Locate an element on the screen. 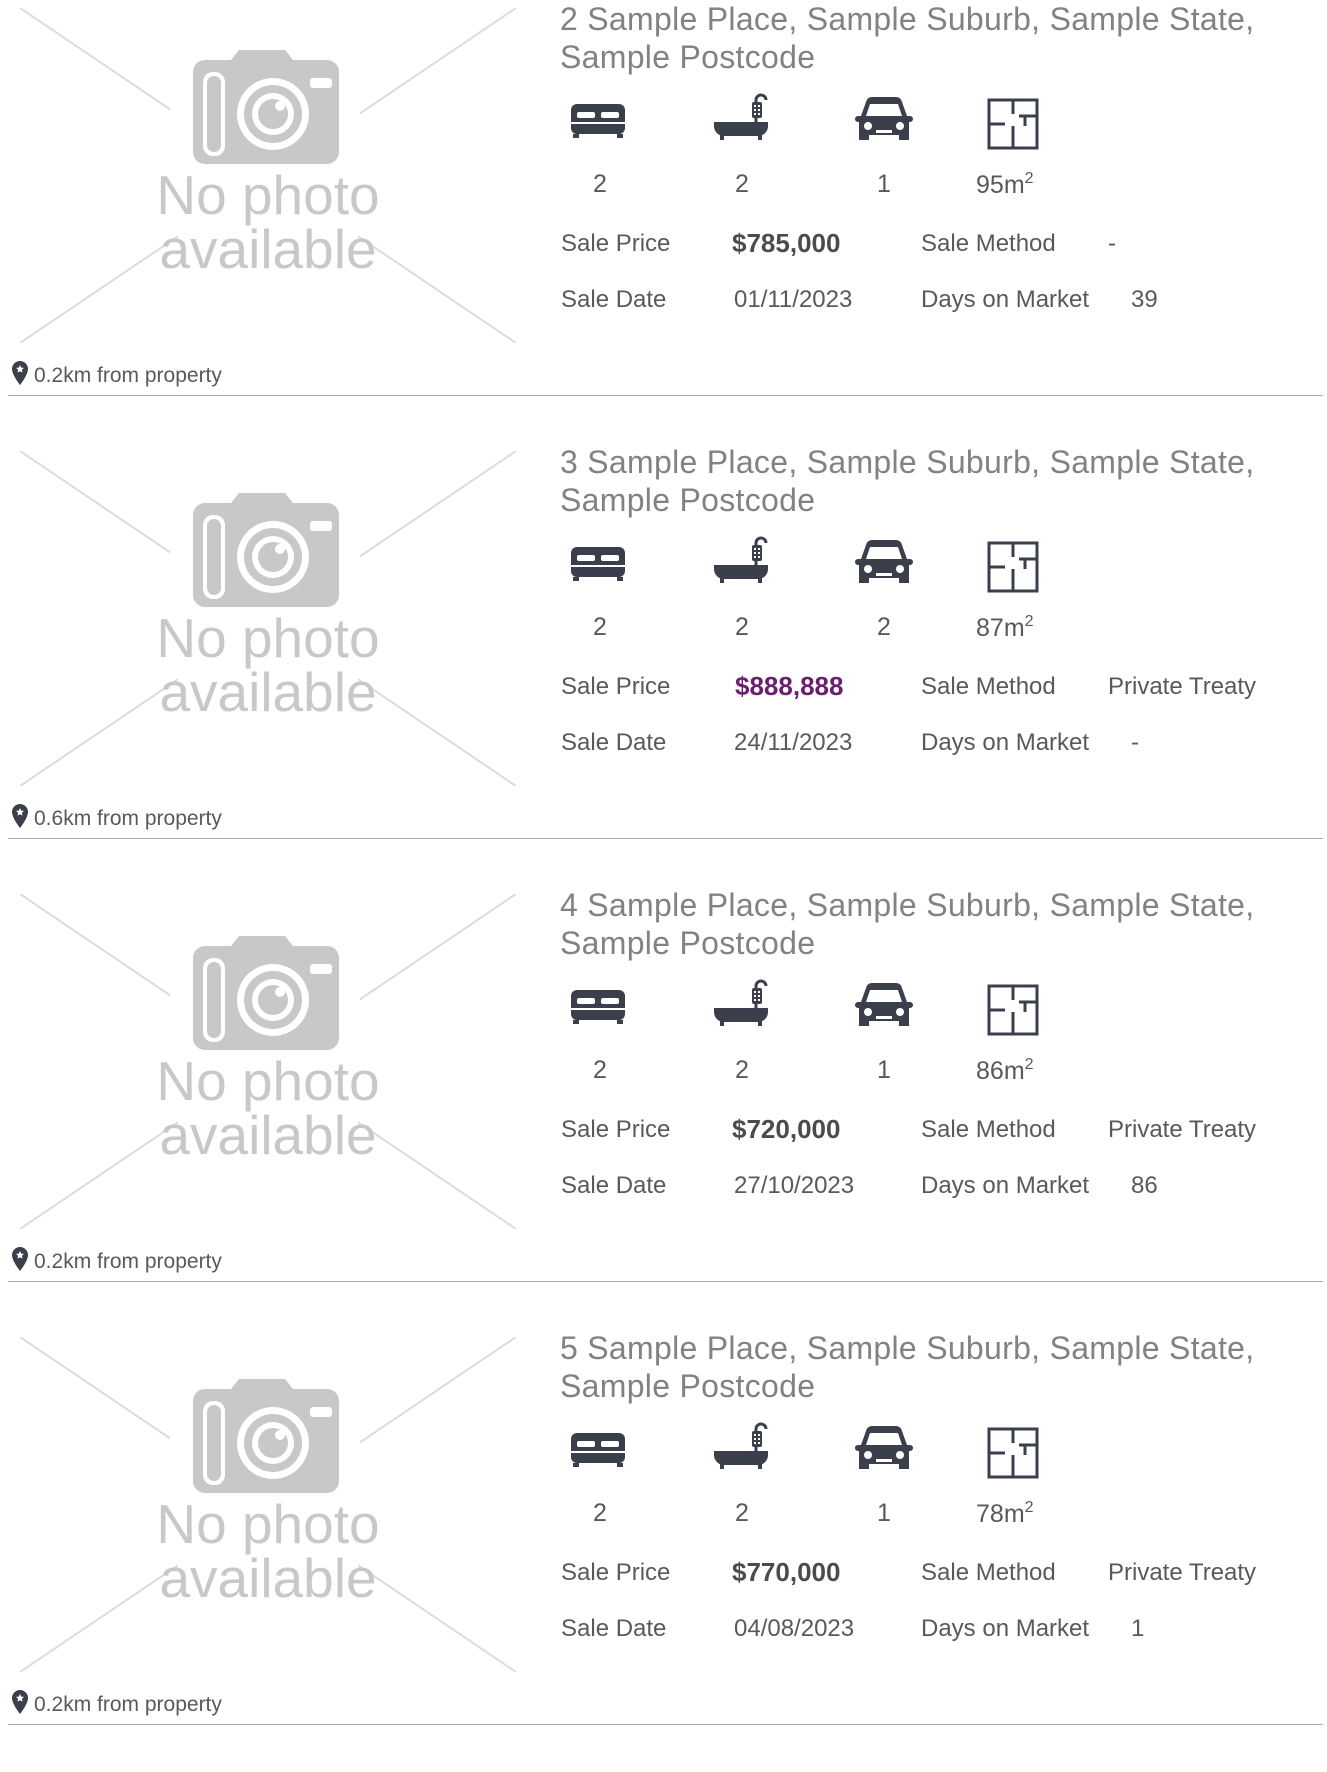 This screenshot has width=1327, height=1772. sale-price-value: $785,000 is located at coordinates (786, 243).